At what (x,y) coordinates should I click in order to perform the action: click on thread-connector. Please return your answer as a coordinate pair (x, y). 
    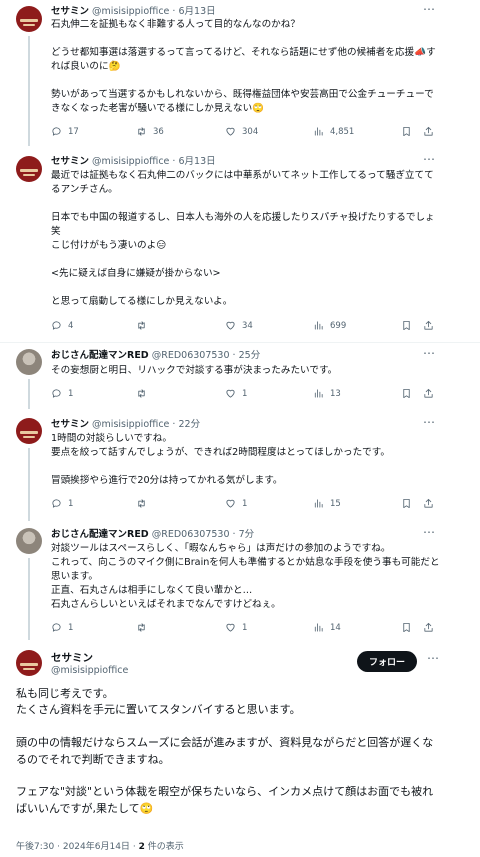
    Looking at the image, I should click on (29, 394).